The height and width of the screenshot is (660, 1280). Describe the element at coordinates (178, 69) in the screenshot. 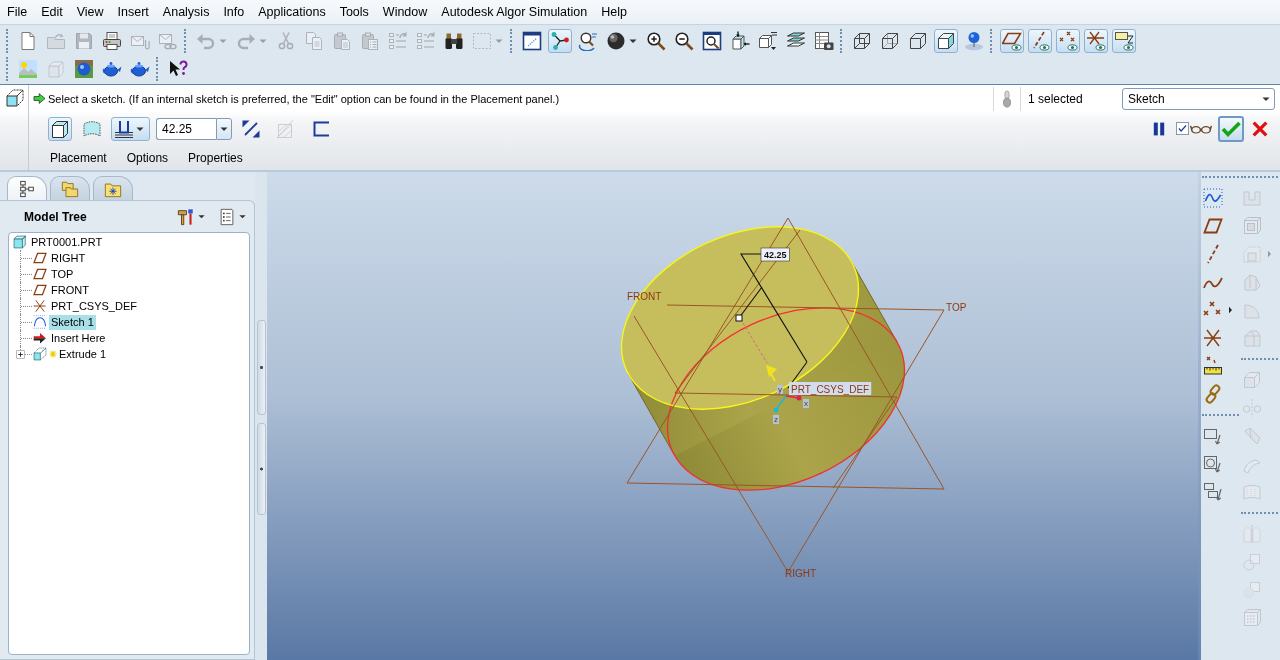

I see `help-pointer-icon` at that location.